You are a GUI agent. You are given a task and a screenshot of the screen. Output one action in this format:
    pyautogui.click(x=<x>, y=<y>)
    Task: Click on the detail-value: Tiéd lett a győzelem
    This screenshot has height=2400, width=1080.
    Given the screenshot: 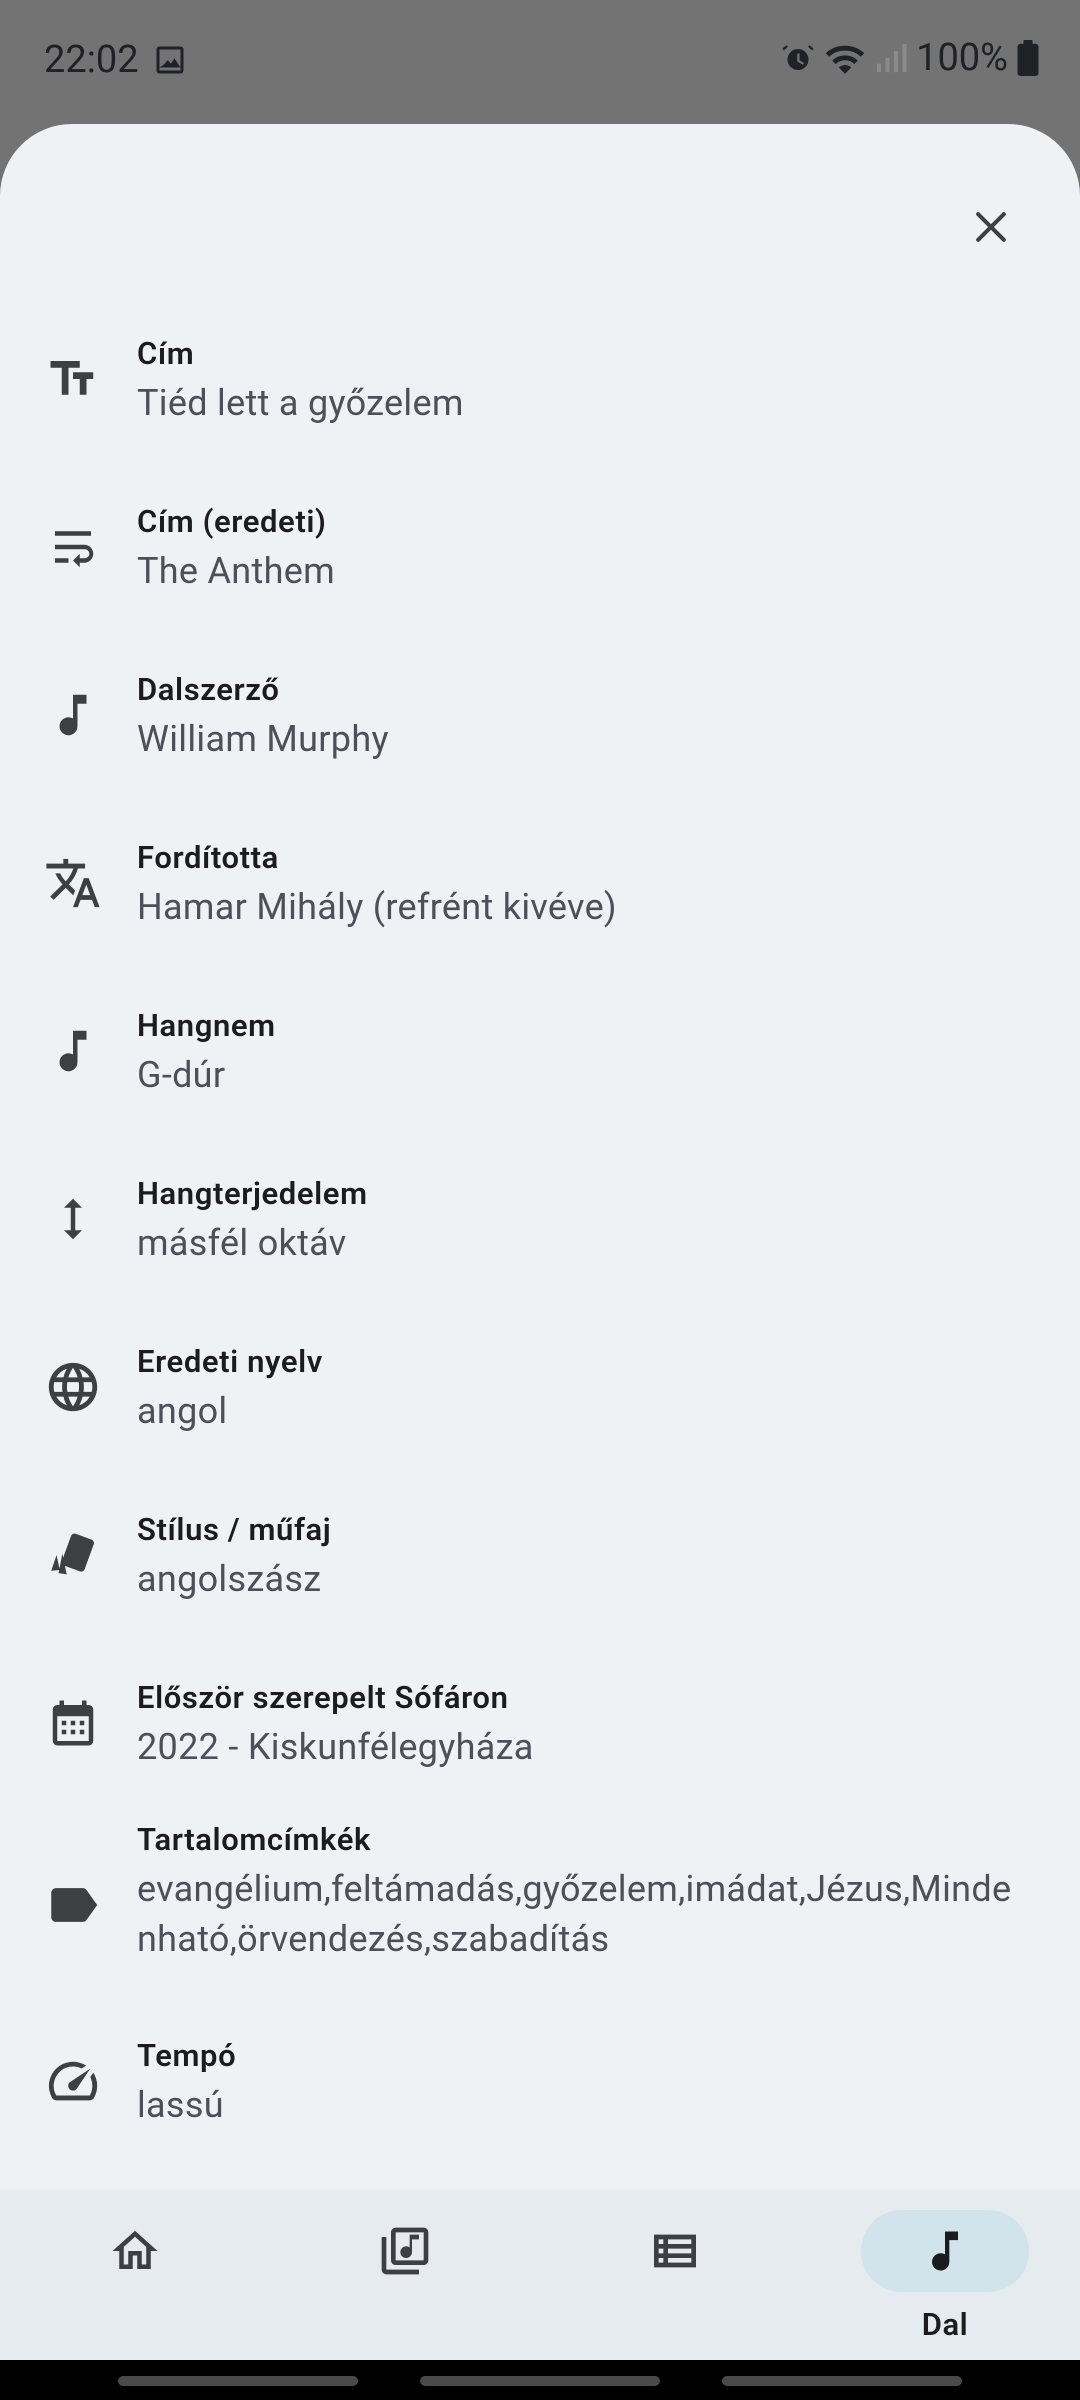 What is the action you would take?
    pyautogui.click(x=300, y=403)
    